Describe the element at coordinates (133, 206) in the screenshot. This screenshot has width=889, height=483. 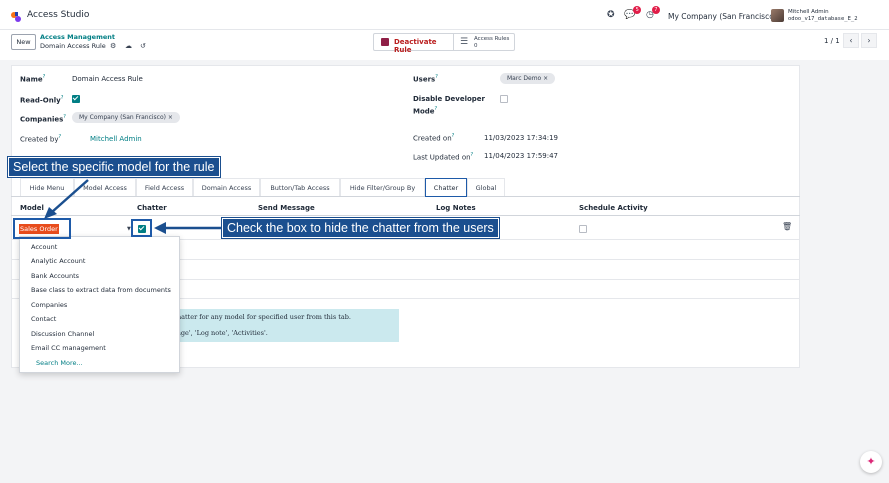
I see `callout-arrows` at that location.